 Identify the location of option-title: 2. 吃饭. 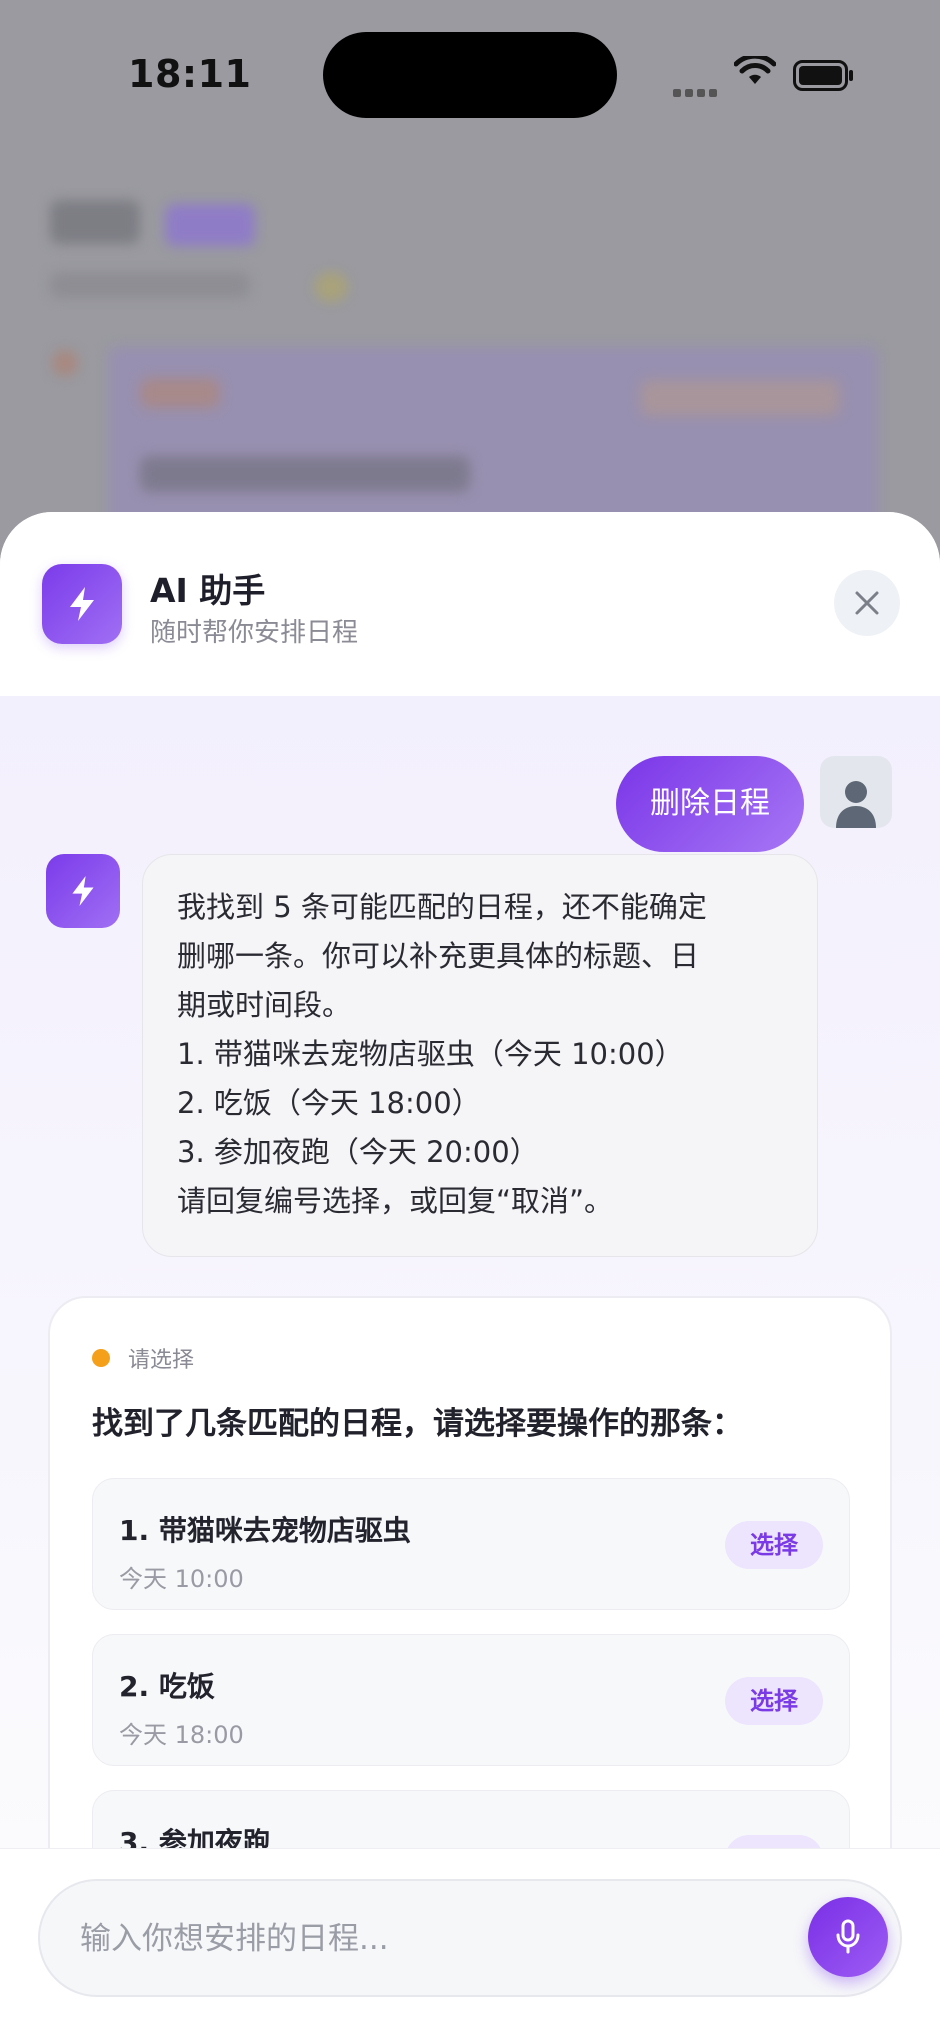
(167, 1686).